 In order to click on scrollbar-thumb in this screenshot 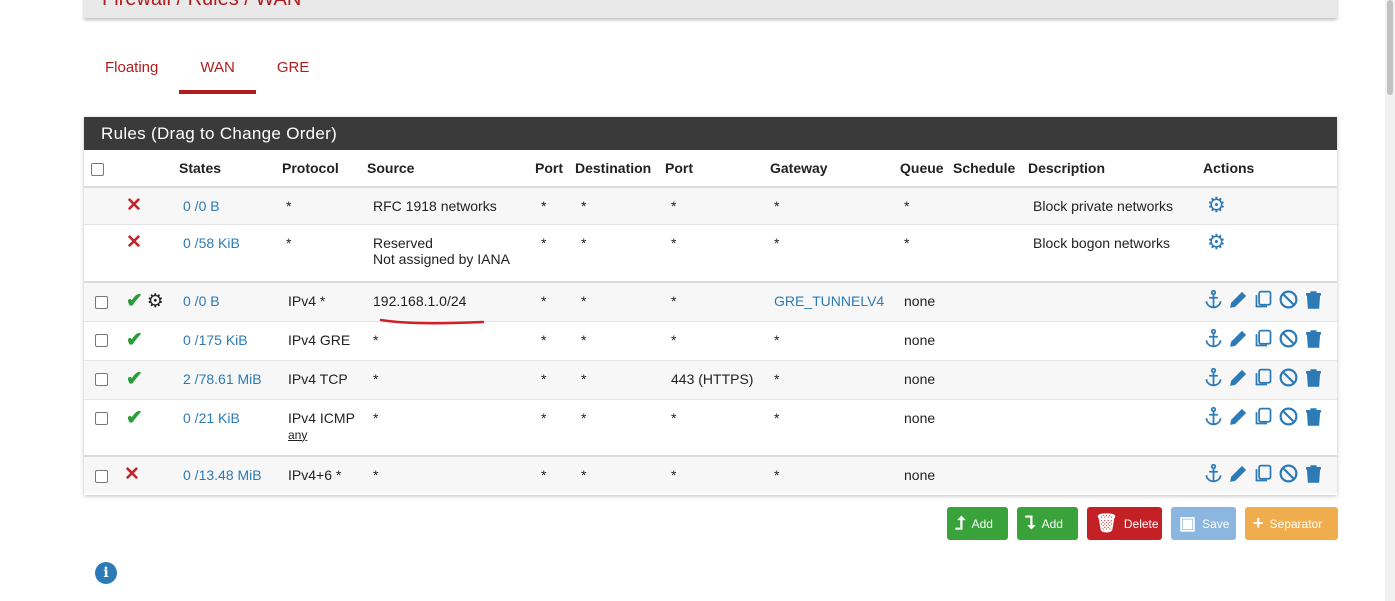, I will do `click(1390, 47)`.